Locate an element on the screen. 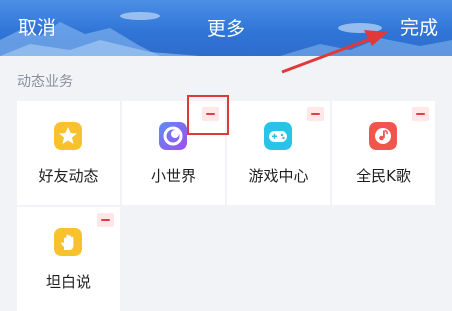  grid-item-label: 游戏中心 is located at coordinates (278, 176).